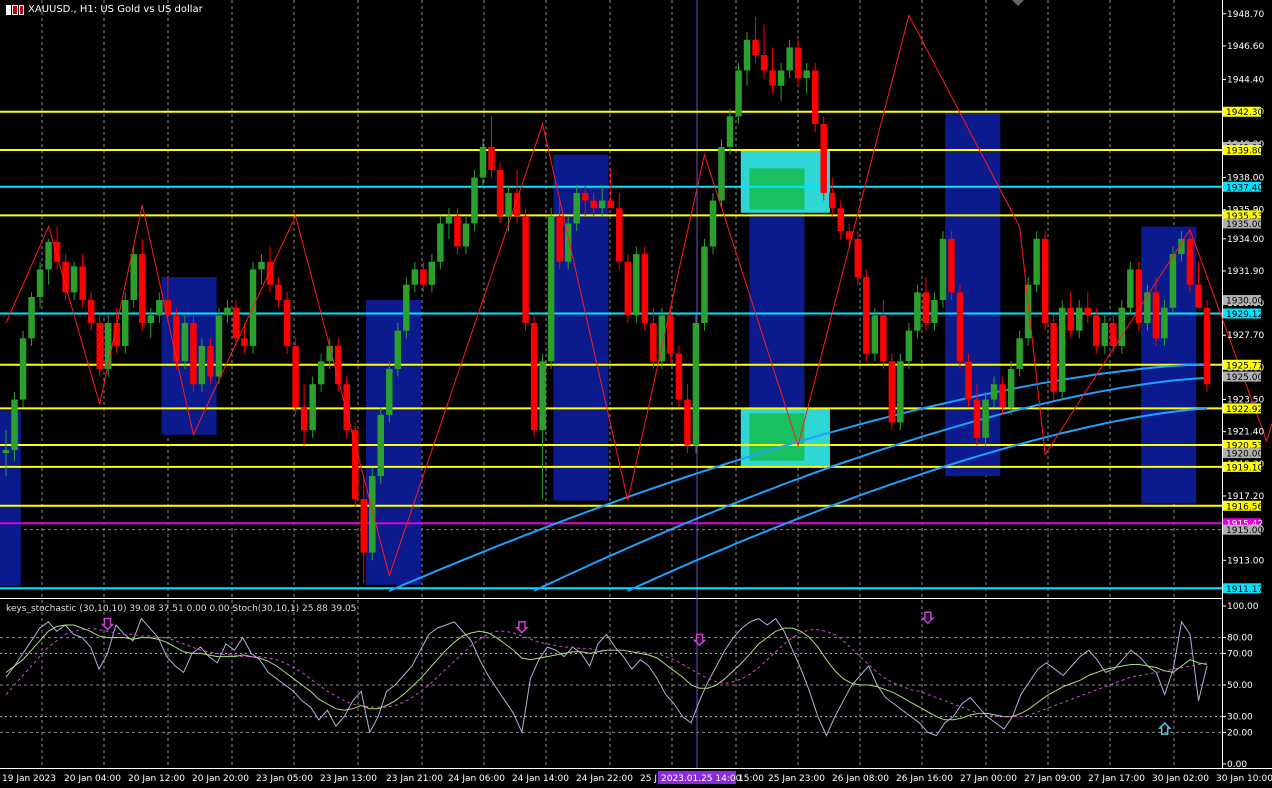 This screenshot has height=788, width=1272. What do you see at coordinates (1245, 497) in the screenshot?
I see `price-tick-label: 1917.20` at bounding box center [1245, 497].